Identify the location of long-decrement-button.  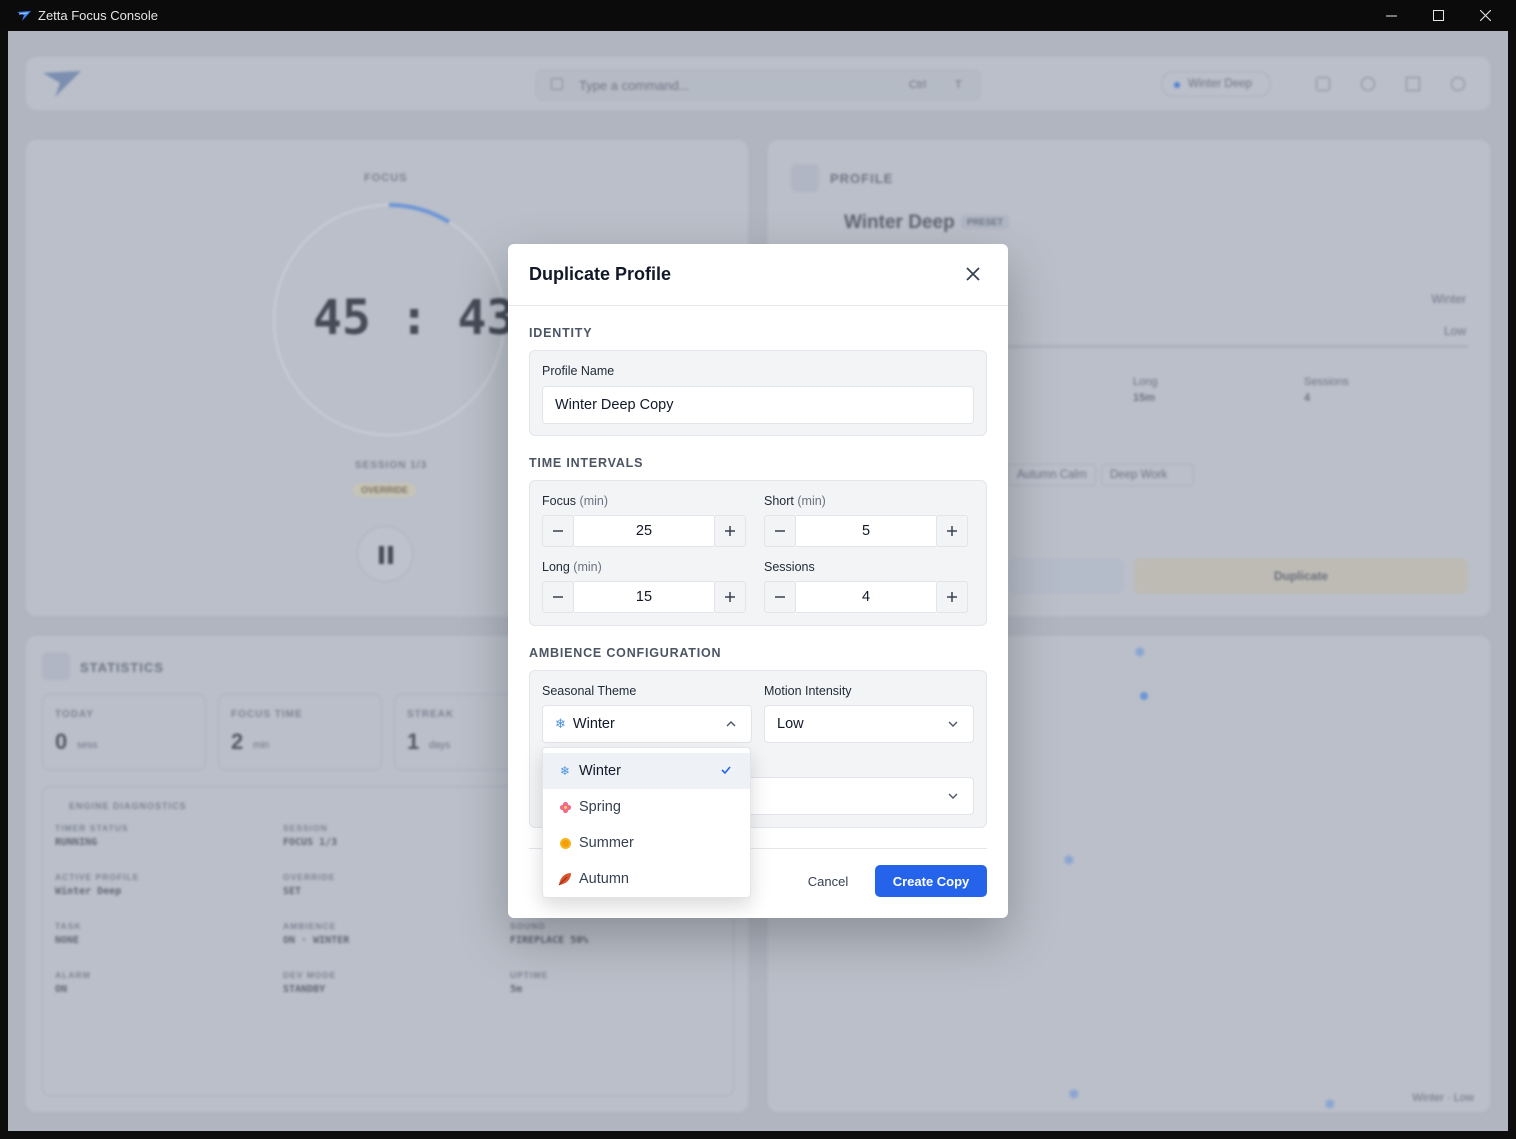
(558, 597).